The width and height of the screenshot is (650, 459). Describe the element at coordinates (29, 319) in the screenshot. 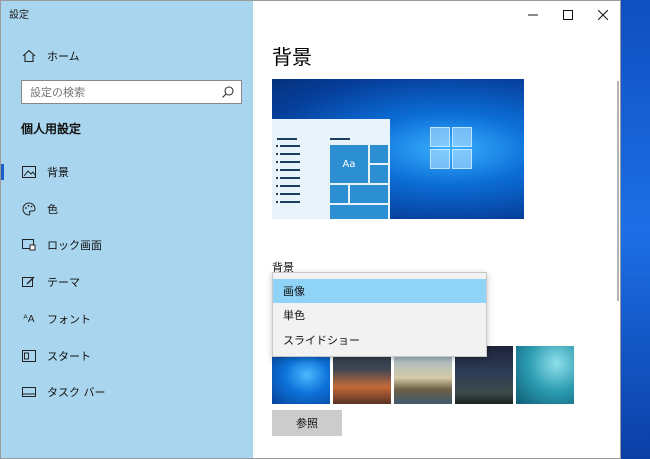

I see `font-icon: ᴬA` at that location.